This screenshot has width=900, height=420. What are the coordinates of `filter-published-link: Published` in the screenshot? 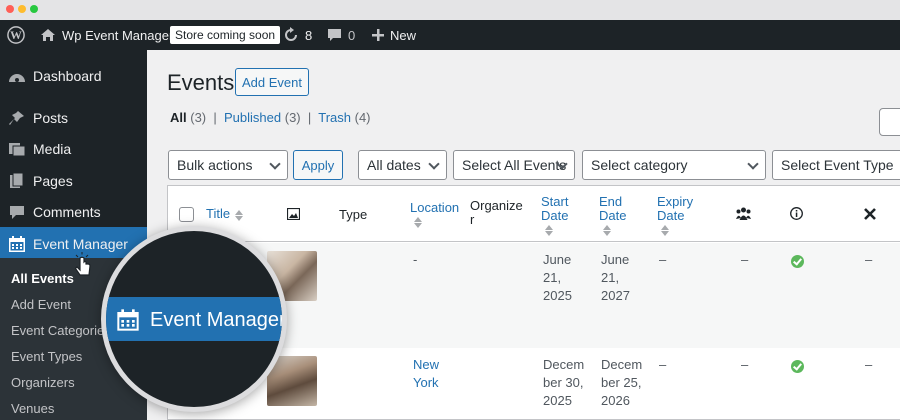 It's located at (252, 117).